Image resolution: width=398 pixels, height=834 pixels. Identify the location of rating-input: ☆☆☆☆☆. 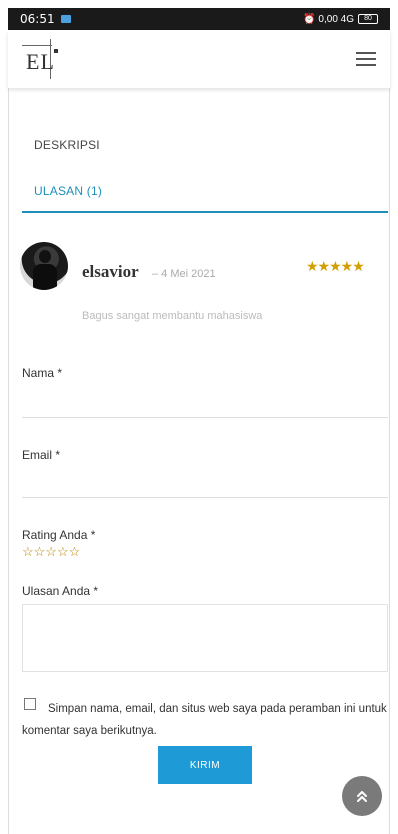
(51, 552).